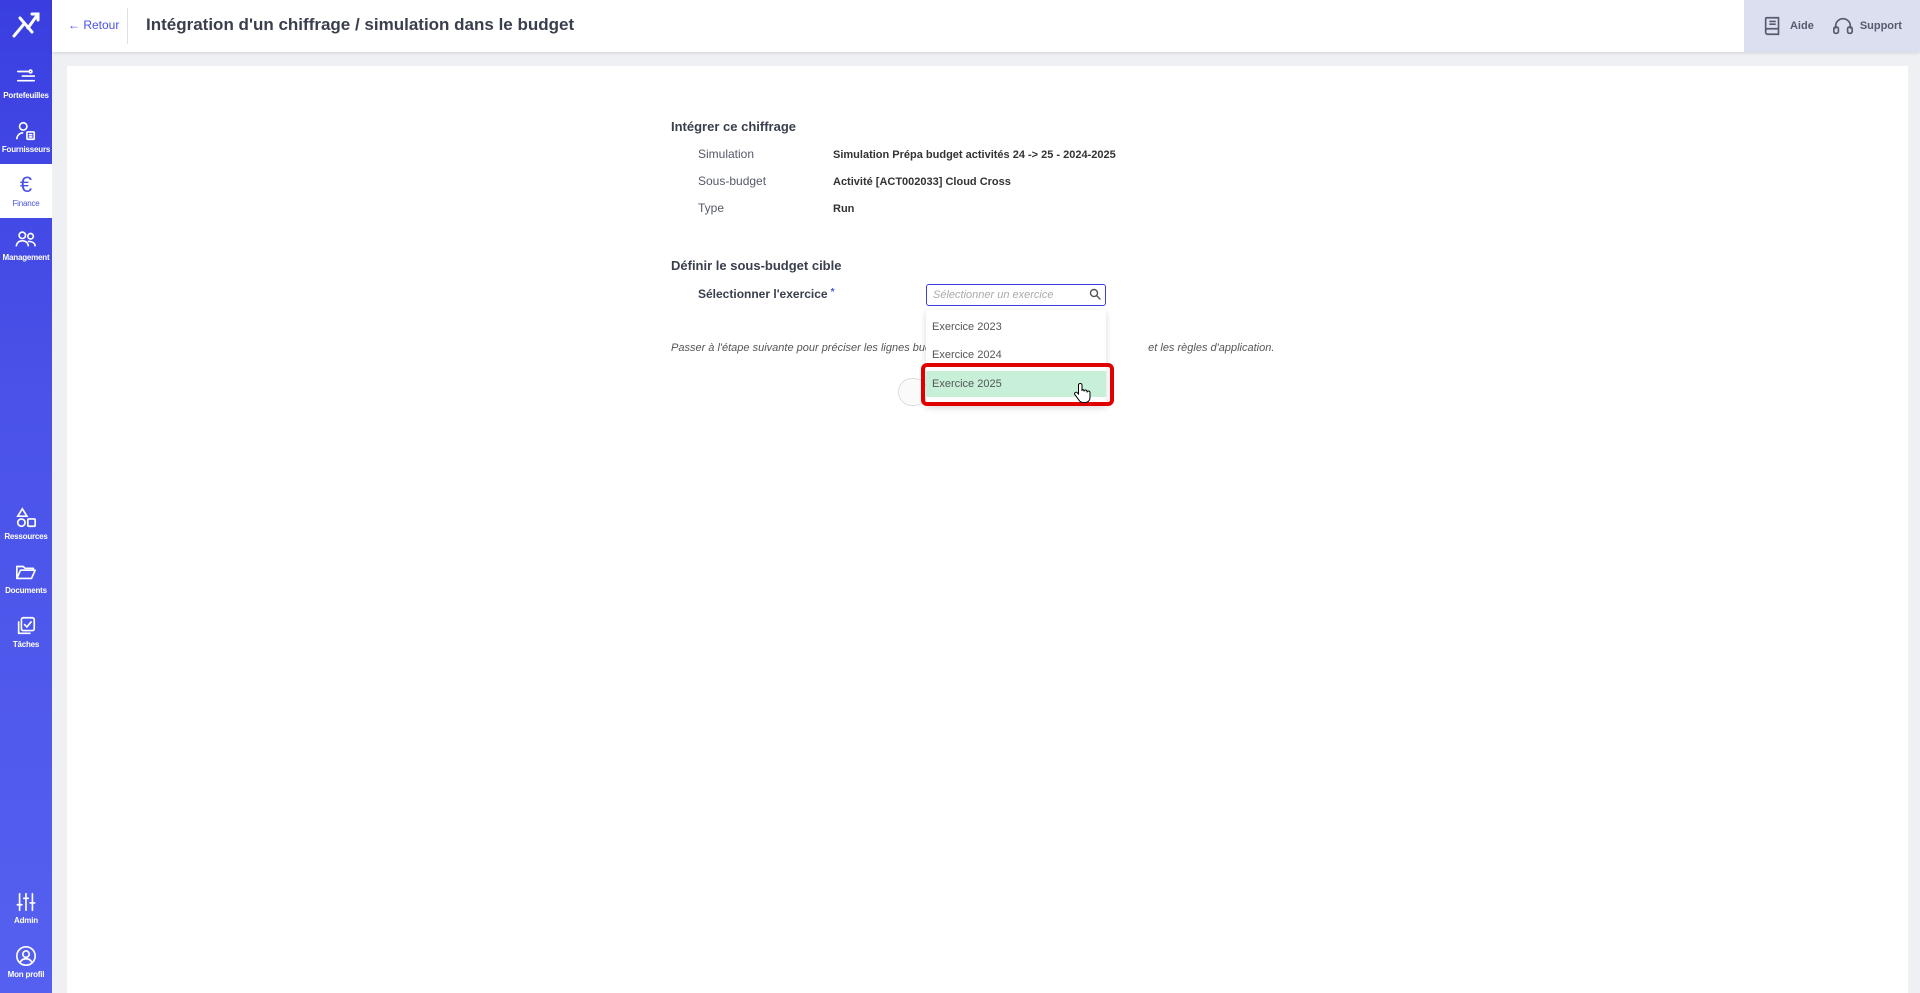 The height and width of the screenshot is (993, 1920). I want to click on resources-icon, so click(26, 517).